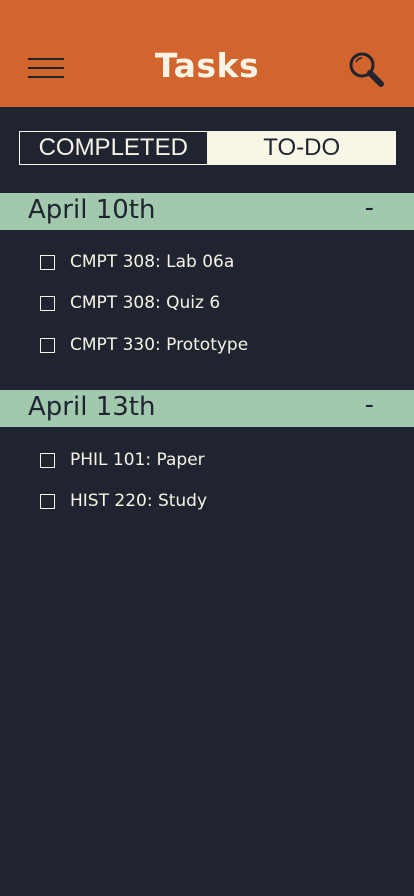  I want to click on task-label: HIST 220: Study, so click(139, 501).